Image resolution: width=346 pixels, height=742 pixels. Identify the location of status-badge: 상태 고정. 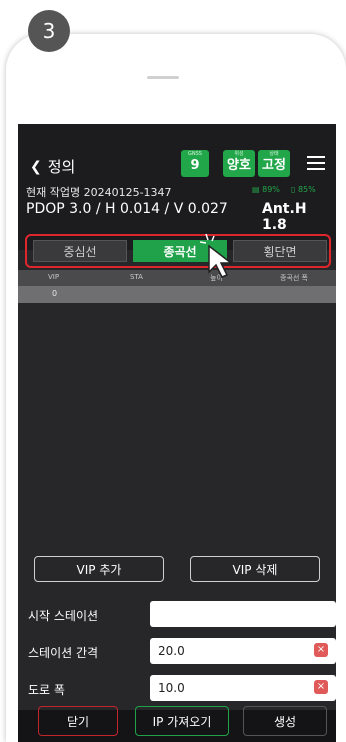
(274, 163).